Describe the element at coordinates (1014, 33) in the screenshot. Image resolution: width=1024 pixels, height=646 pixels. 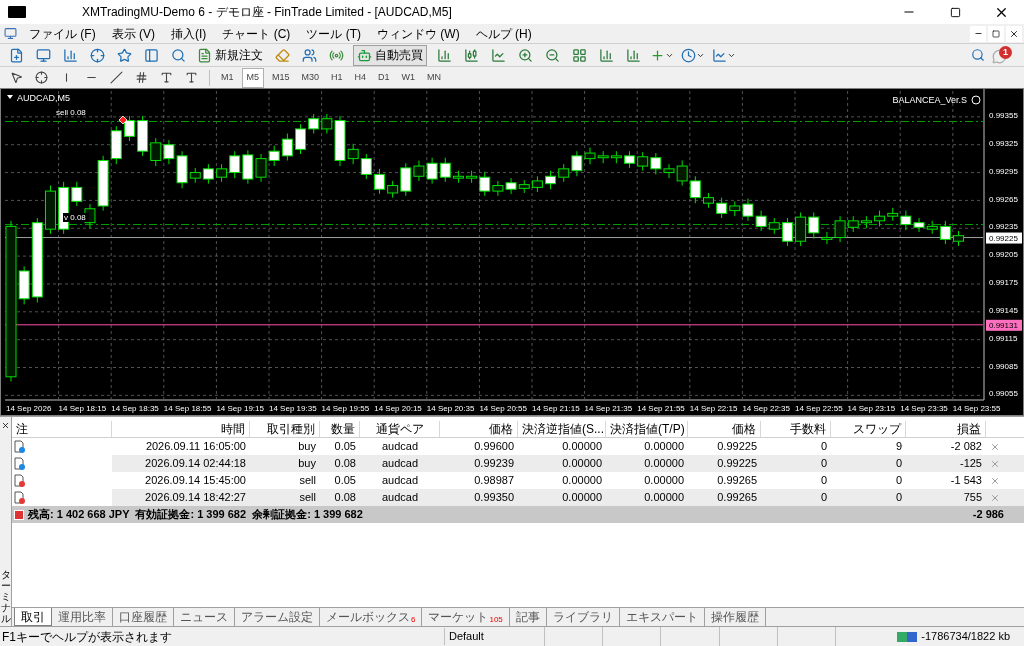
I see `close-button` at that location.